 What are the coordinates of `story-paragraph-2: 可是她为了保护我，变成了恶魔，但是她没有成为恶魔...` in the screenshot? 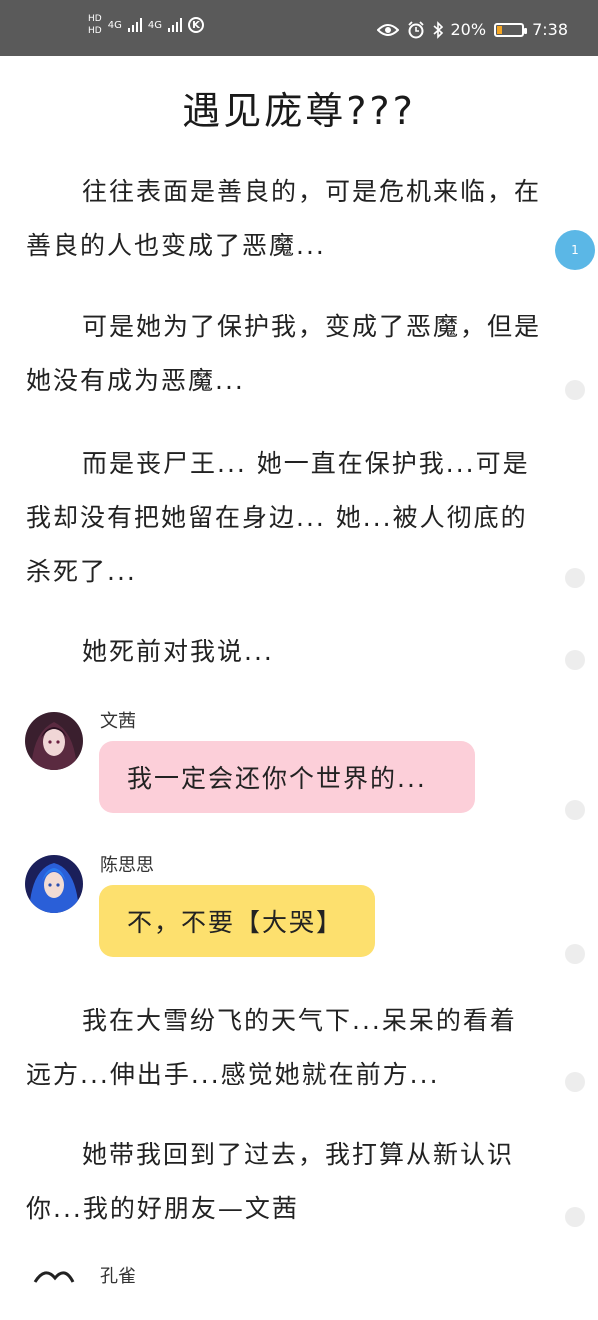 It's located at (284, 353).